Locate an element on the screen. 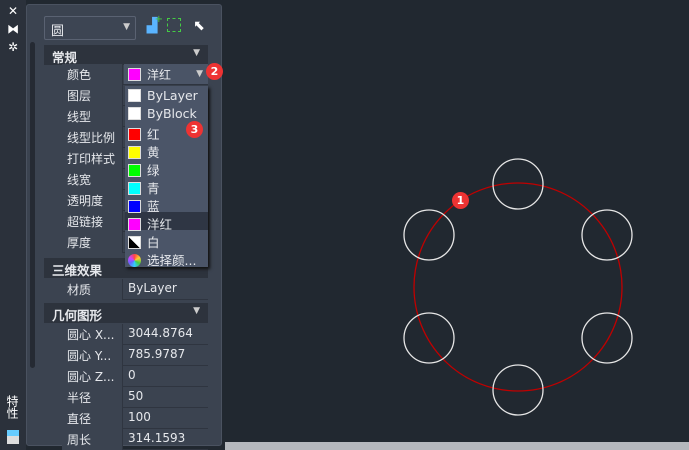 The width and height of the screenshot is (689, 450). property-label: 半径 is located at coordinates (92, 397).